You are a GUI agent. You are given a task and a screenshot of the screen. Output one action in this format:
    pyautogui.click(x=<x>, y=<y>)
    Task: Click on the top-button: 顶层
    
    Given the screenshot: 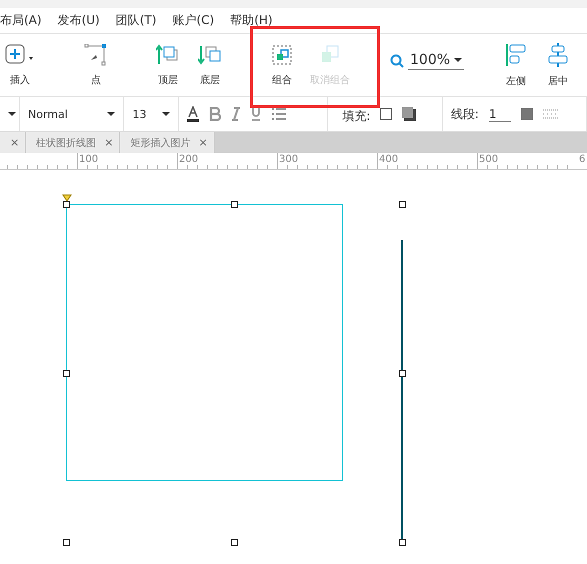 What is the action you would take?
    pyautogui.click(x=168, y=65)
    